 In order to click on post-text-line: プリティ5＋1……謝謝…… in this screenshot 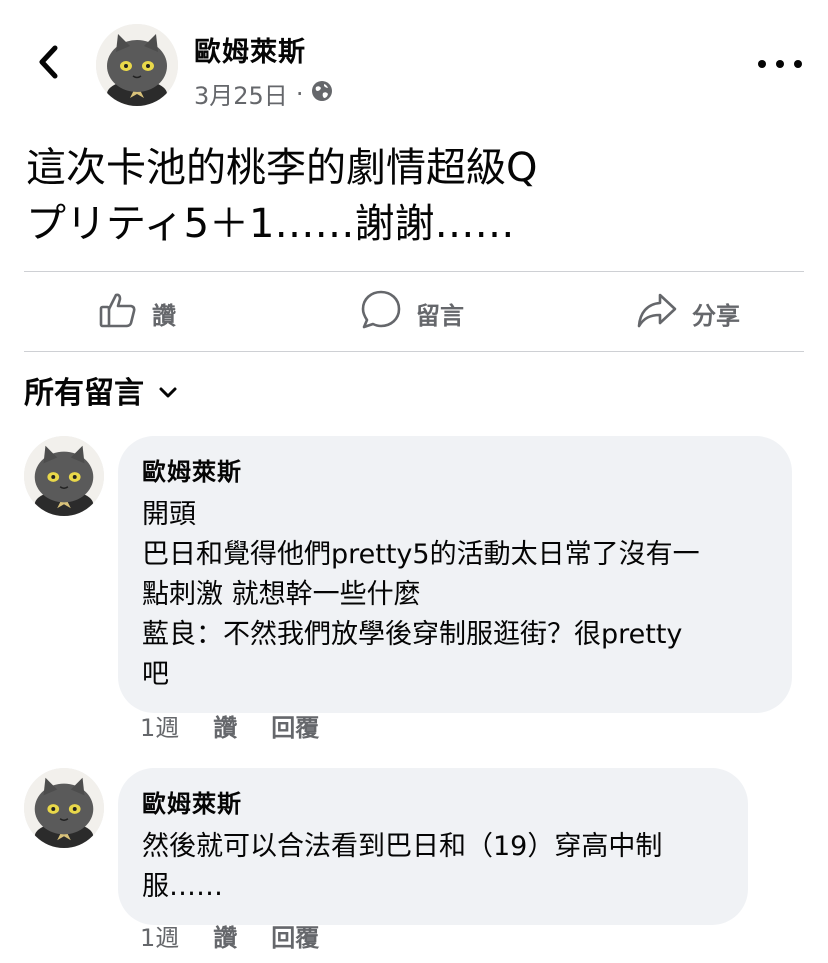, I will do `click(270, 224)`.